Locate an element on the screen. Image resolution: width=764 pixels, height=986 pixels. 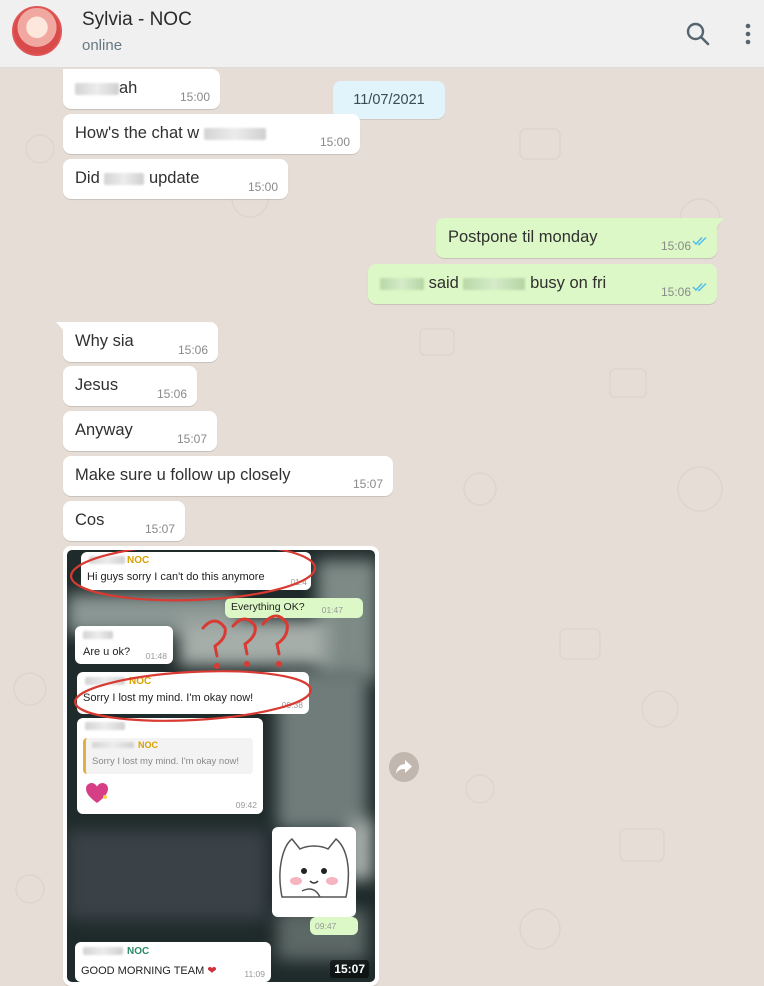
incoming-message: Why sia 15:06 is located at coordinates (137, 342).